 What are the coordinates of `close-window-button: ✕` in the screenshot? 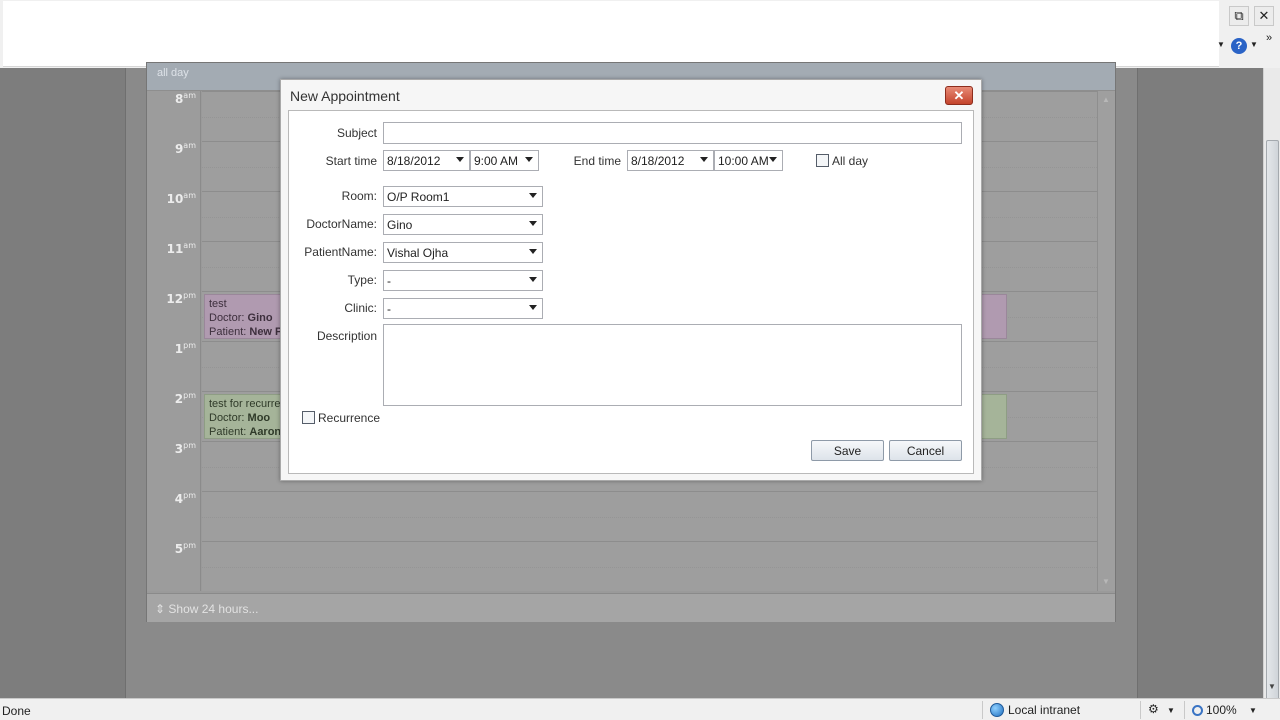 It's located at (1264, 16).